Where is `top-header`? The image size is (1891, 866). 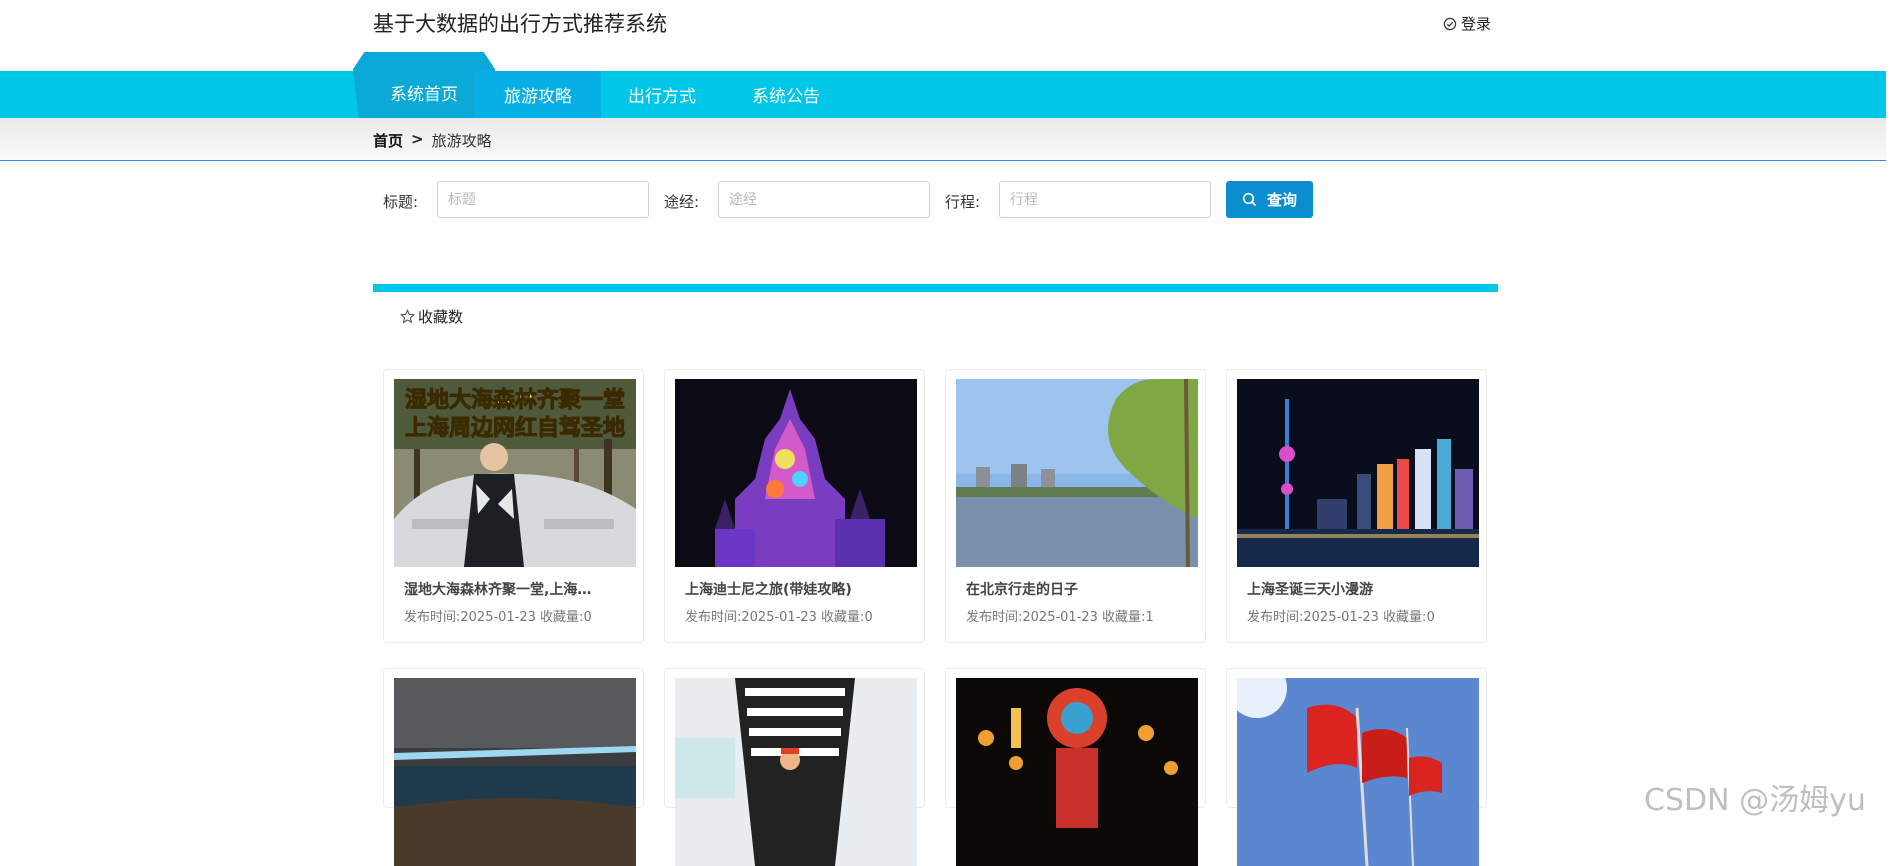
top-header is located at coordinates (945, 36).